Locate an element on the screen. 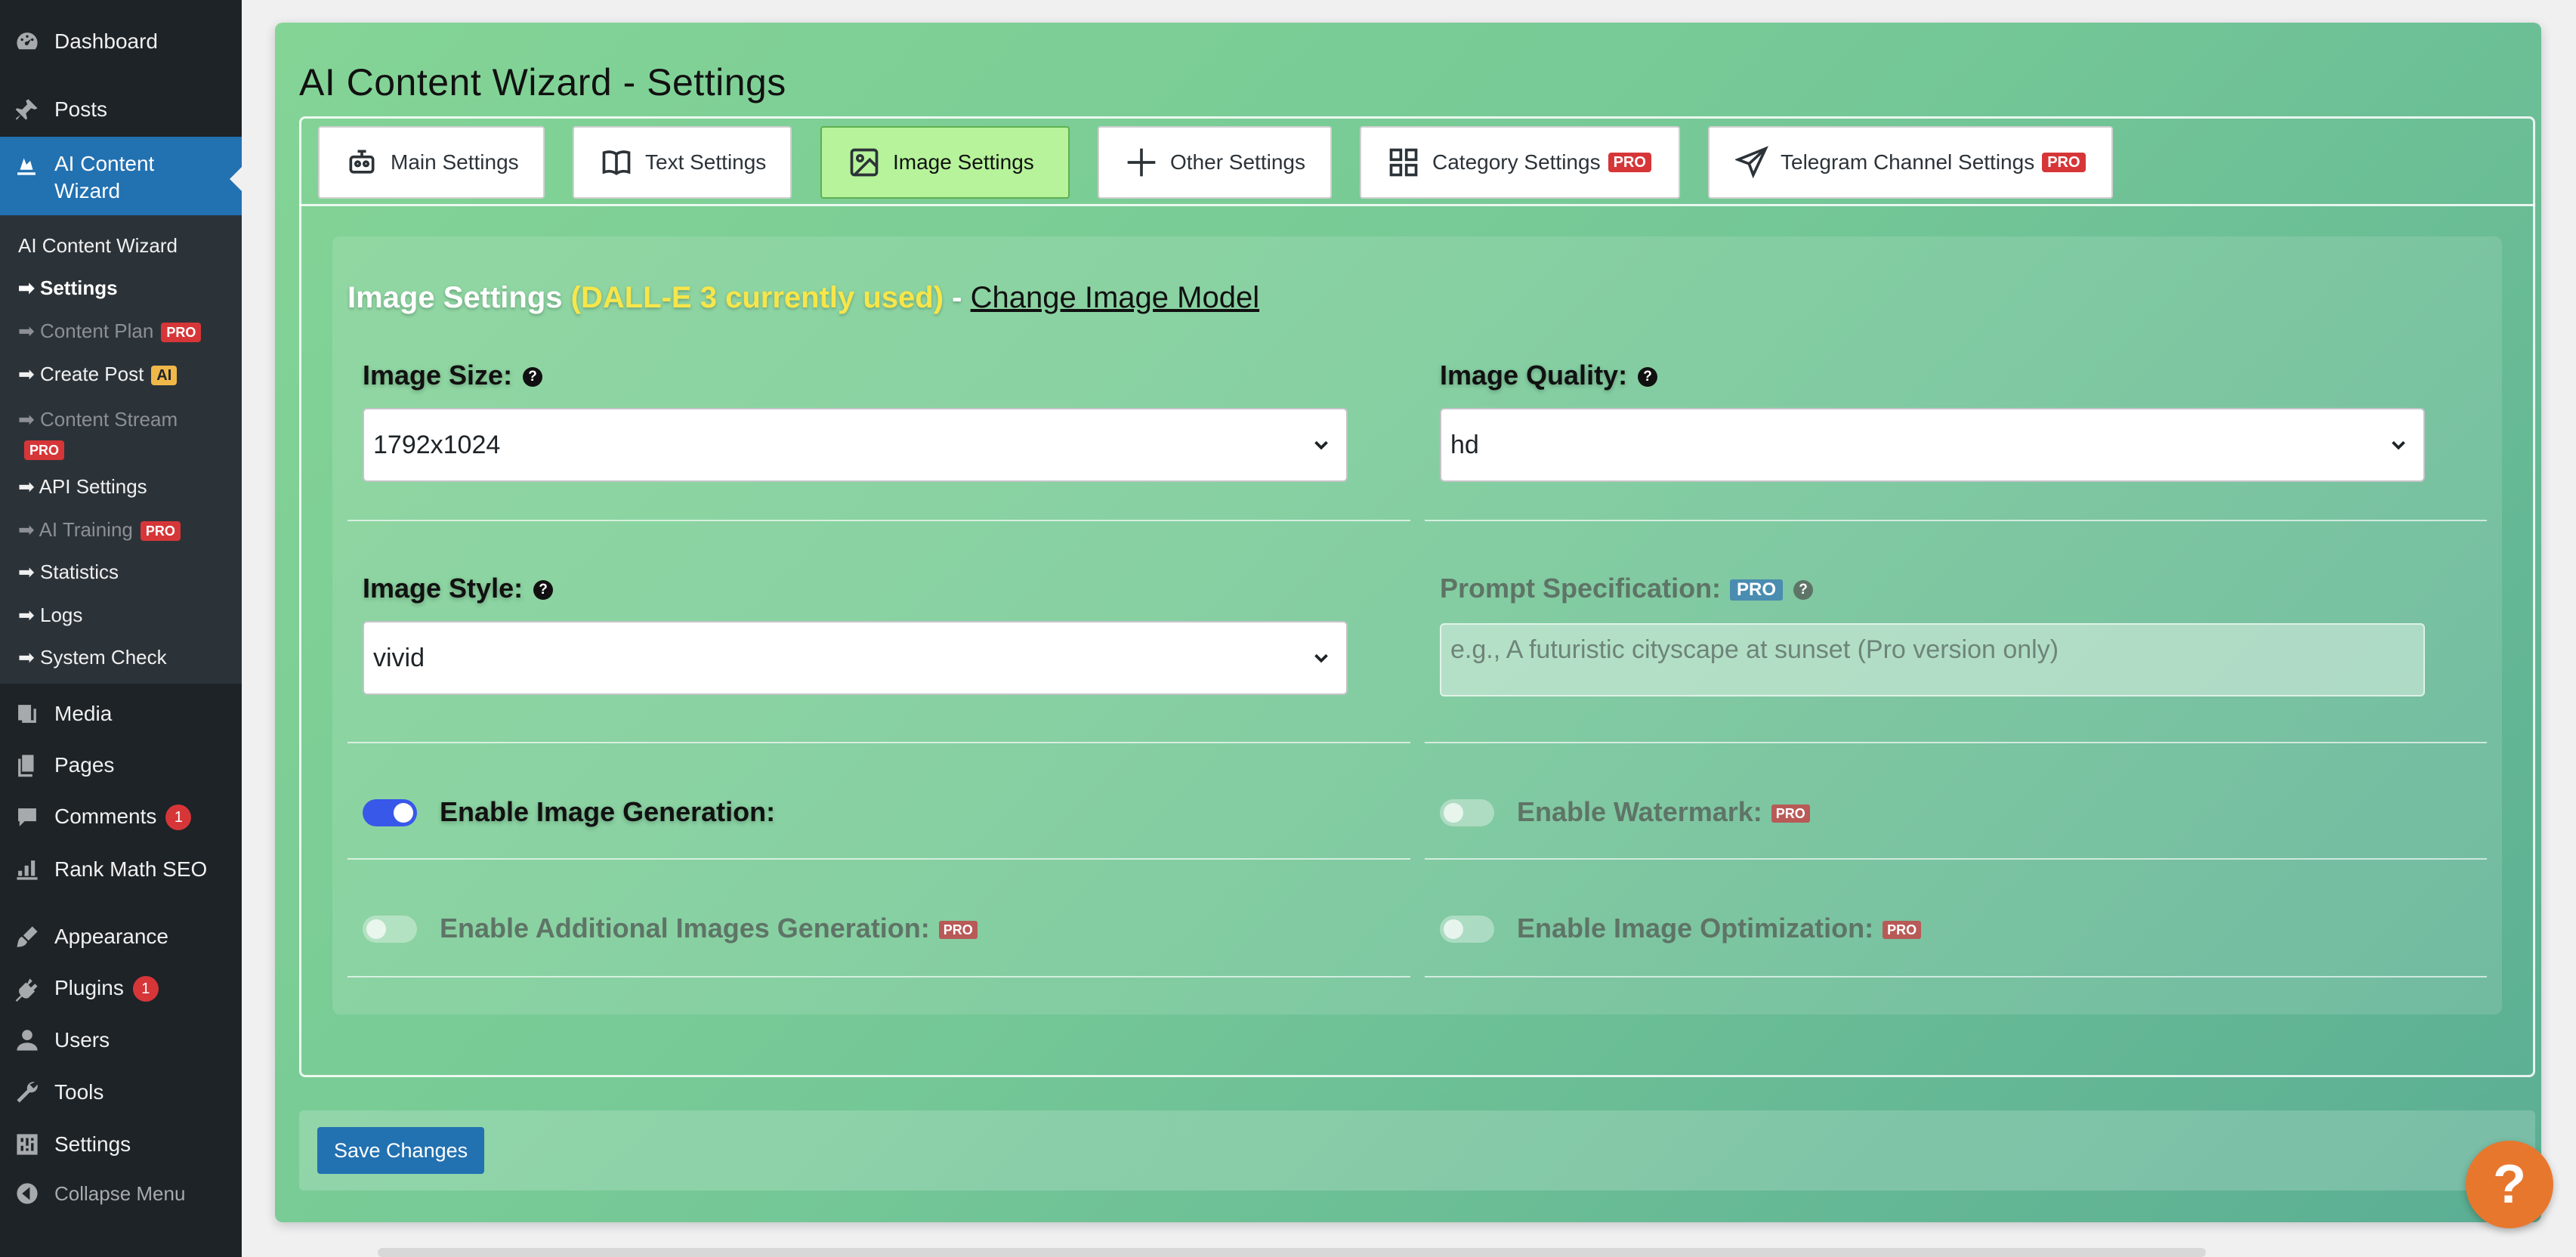 This screenshot has height=1257, width=2576. menu-pages: Pages is located at coordinates (121, 765).